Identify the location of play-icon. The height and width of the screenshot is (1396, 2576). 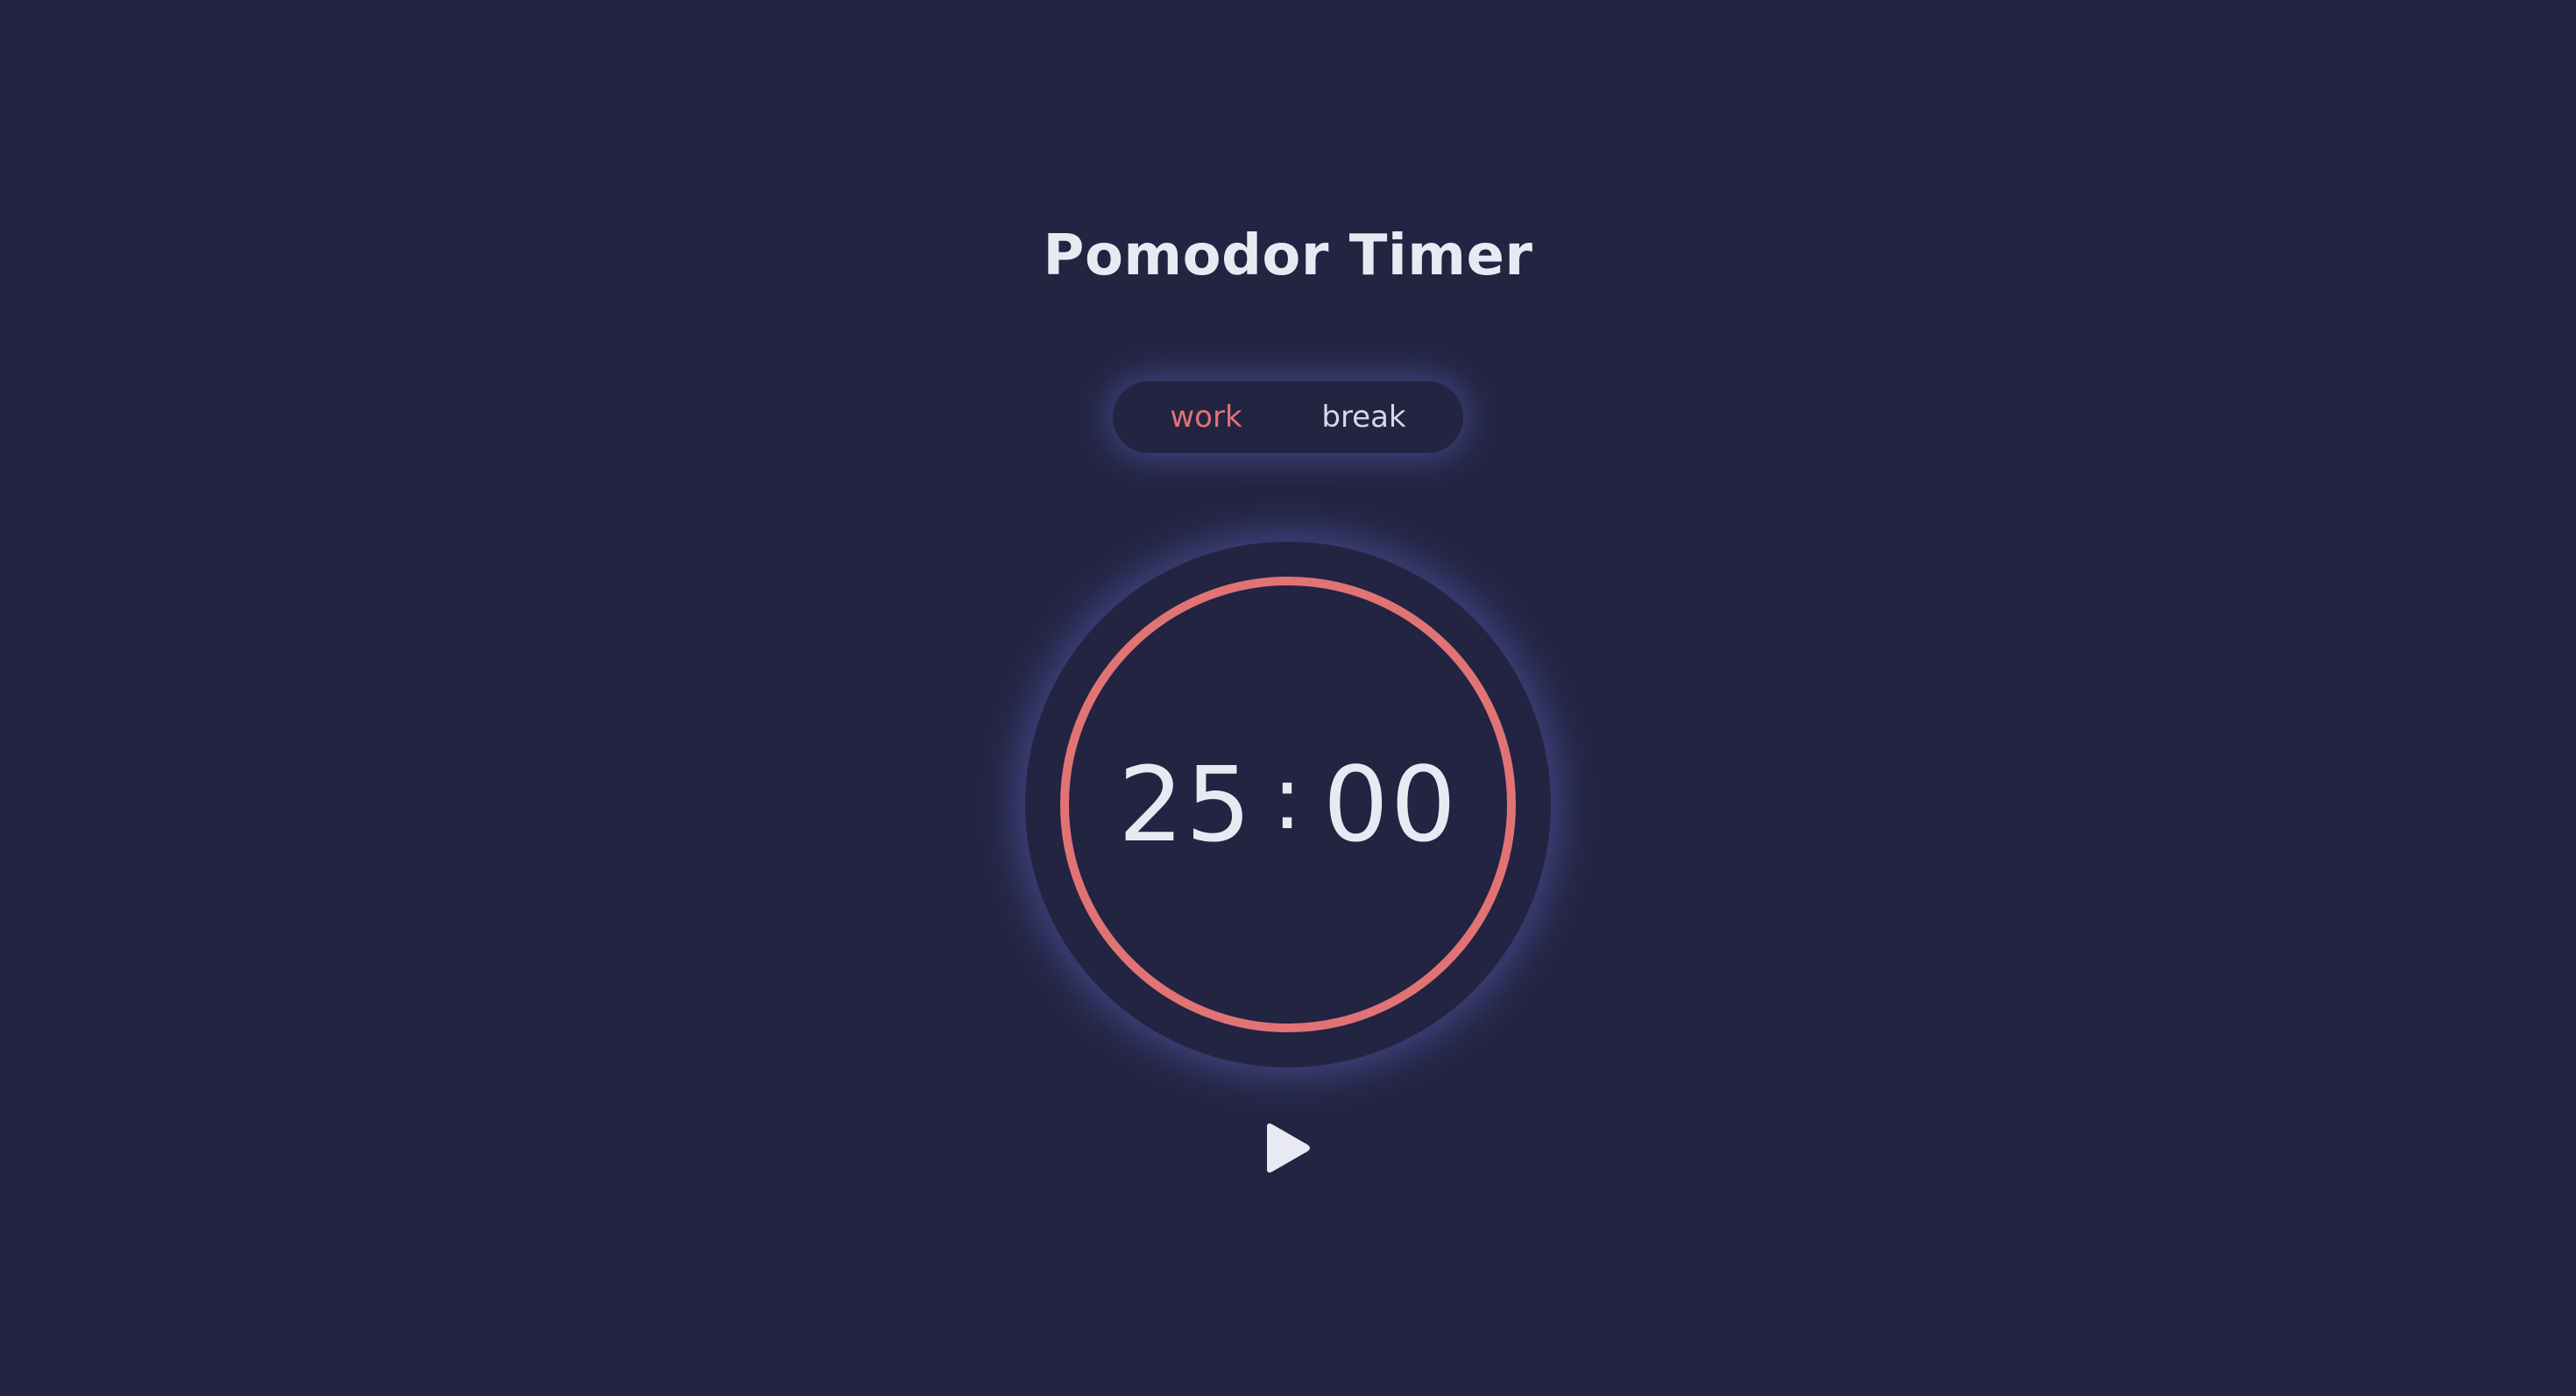
(1288, 1148).